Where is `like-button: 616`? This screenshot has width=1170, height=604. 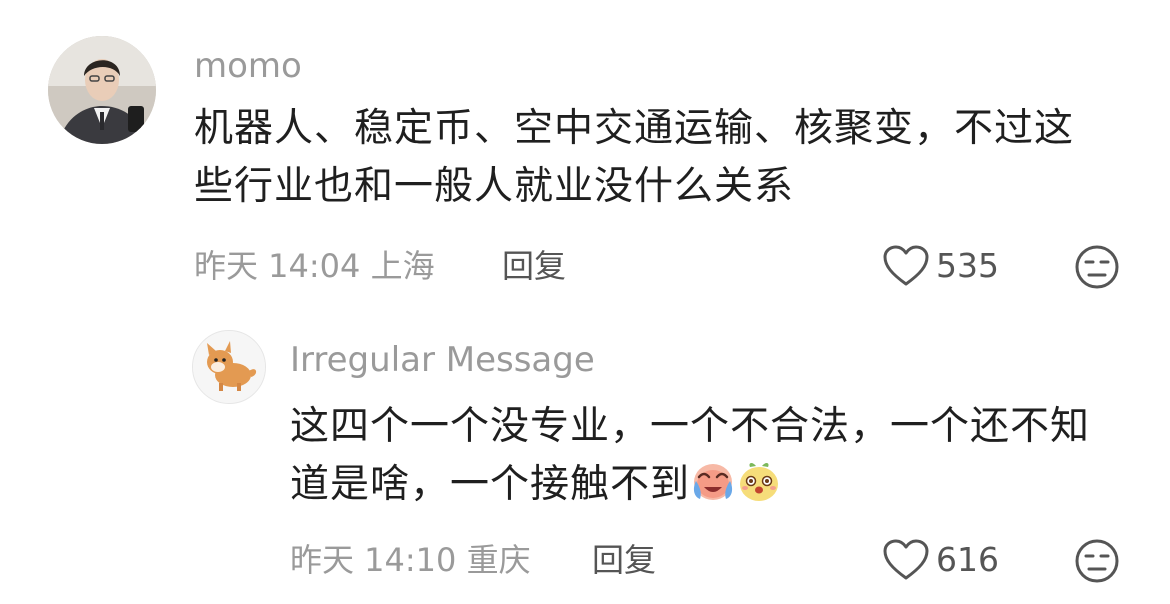
like-button: 616 is located at coordinates (940, 560).